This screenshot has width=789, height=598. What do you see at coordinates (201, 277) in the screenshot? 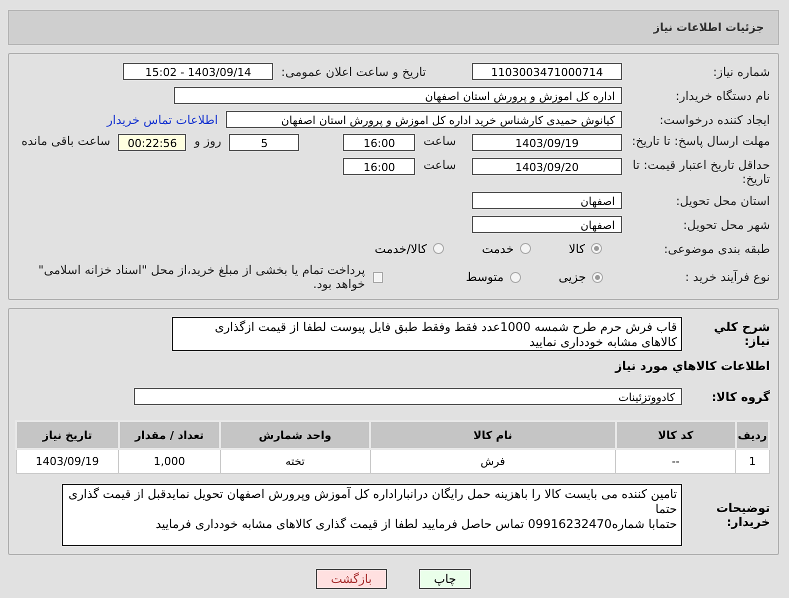
I see `checkbox-label: پرداخت تمام یا بخشی از مبلغ خرید،از محل "اسناد خزانه اسلامی" خواهد بود.` at bounding box center [201, 277].